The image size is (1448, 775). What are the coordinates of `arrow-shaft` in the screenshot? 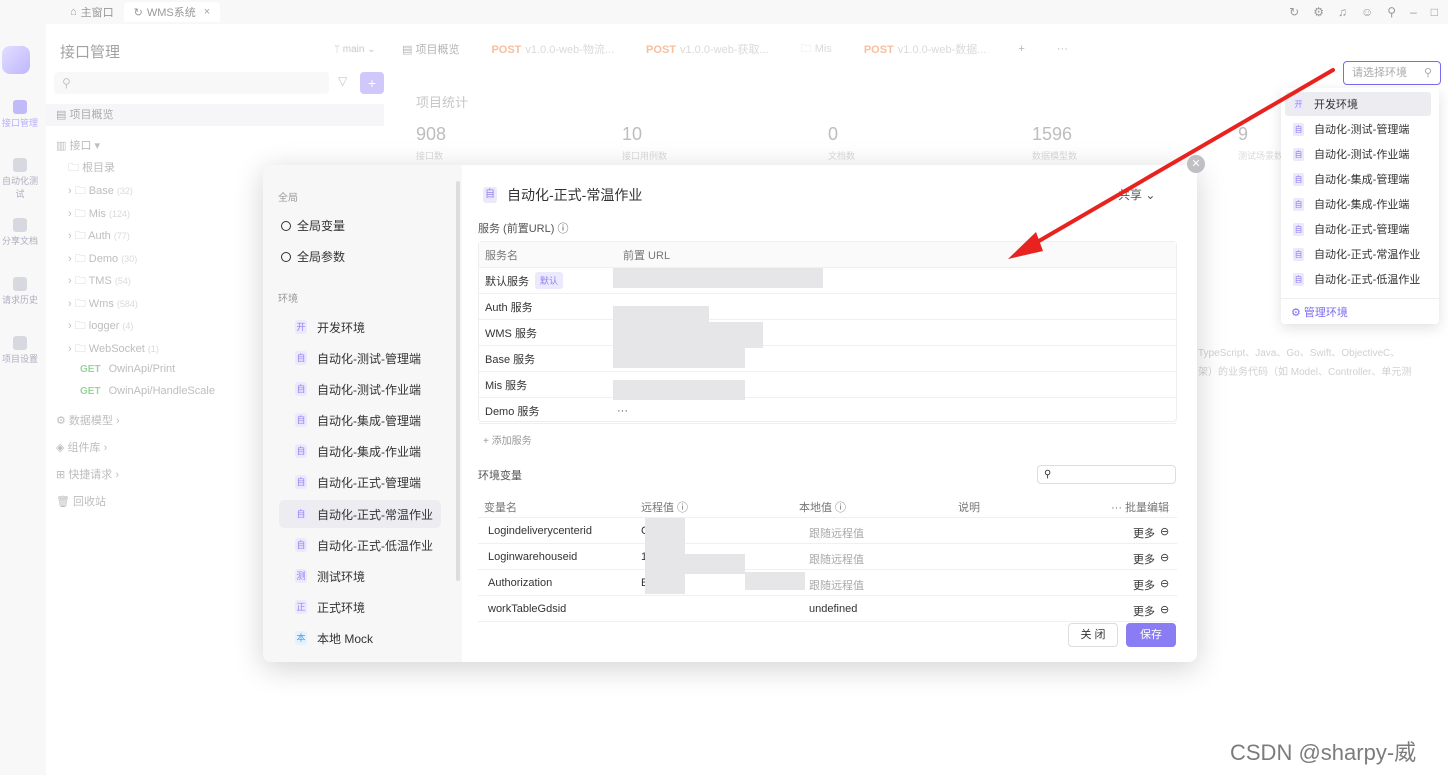 It's located at (1176, 161).